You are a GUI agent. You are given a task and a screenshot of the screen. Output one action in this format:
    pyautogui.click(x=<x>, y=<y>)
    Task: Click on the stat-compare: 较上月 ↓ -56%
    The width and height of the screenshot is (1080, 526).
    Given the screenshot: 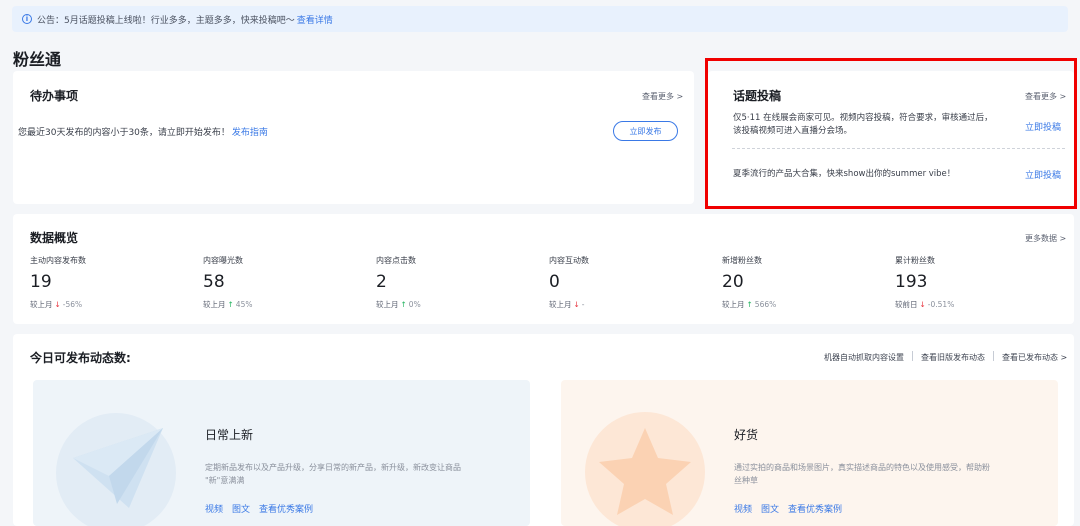 What is the action you would take?
    pyautogui.click(x=56, y=304)
    